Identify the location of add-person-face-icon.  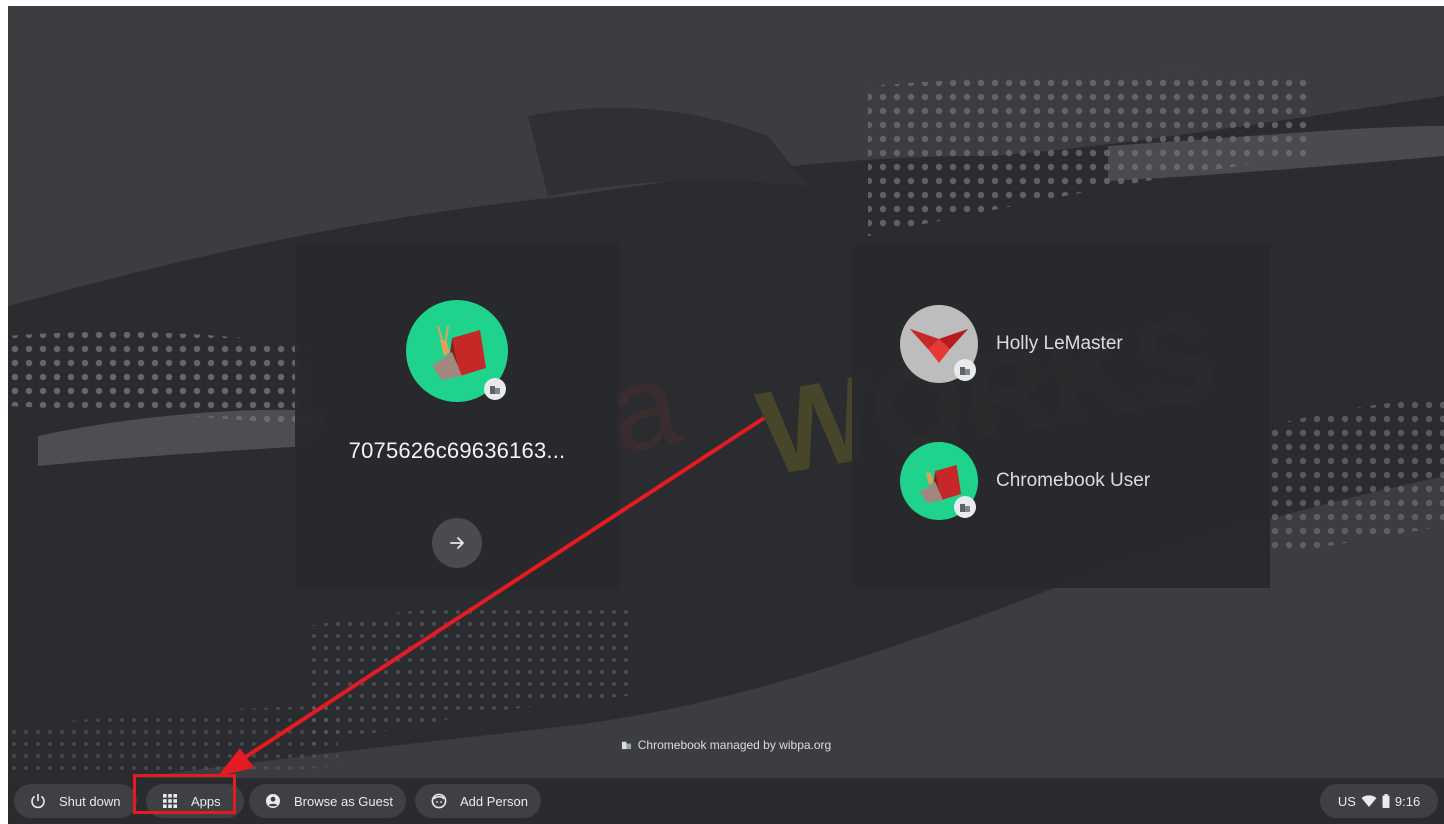
(439, 801).